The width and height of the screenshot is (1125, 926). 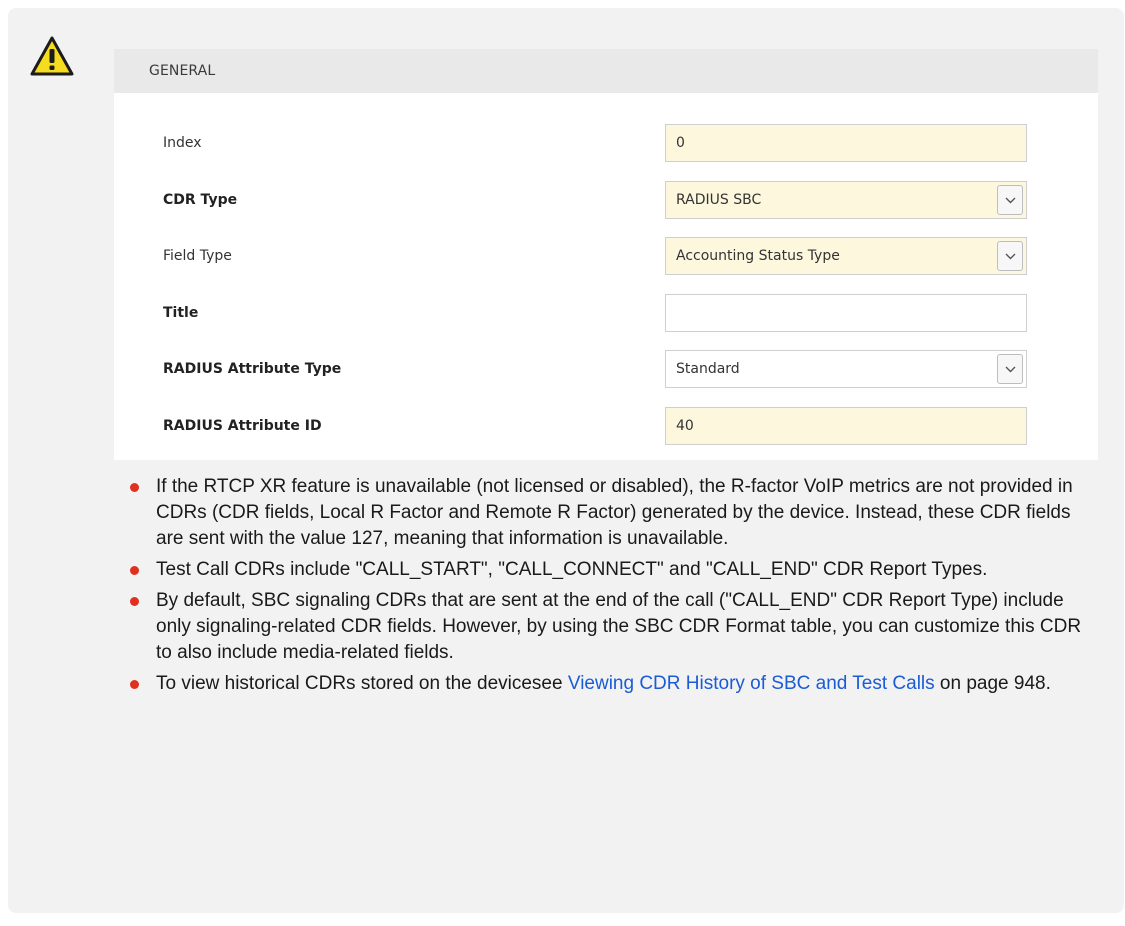 I want to click on field-row-radius-attribute-id: RADIUS Attribute ID 40, so click(x=606, y=427).